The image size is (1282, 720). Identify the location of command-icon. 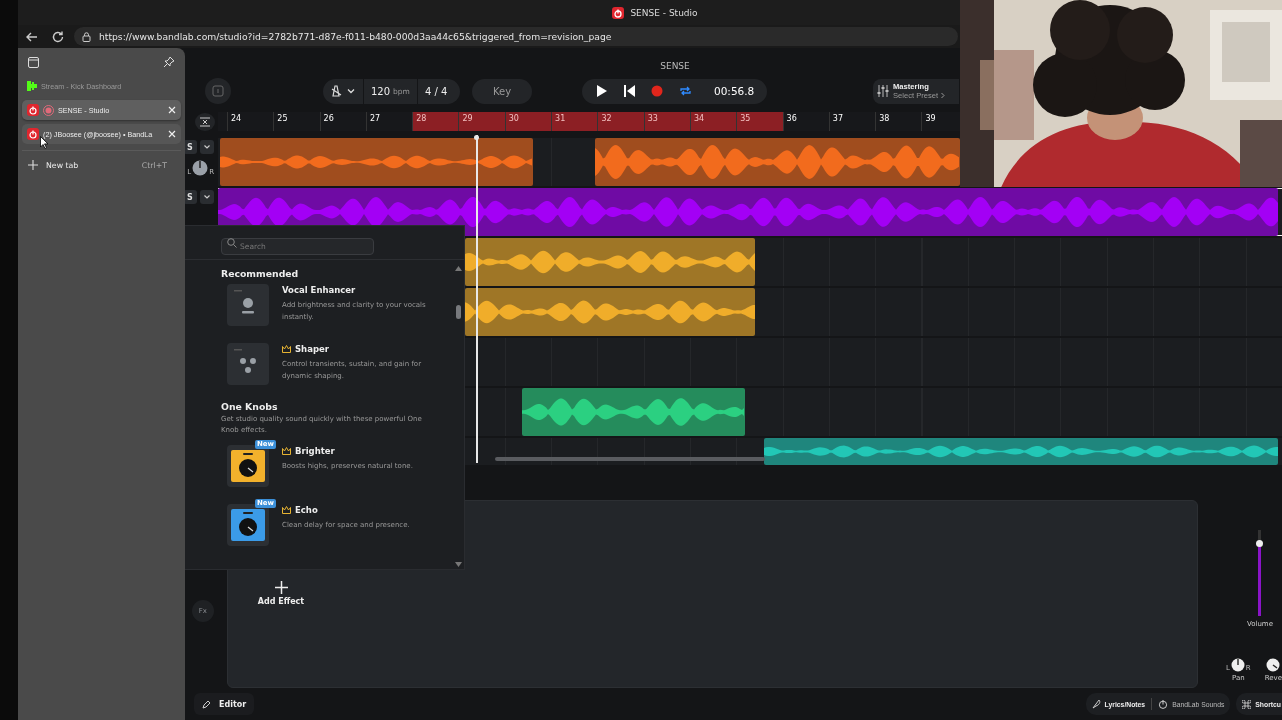
(1247, 704).